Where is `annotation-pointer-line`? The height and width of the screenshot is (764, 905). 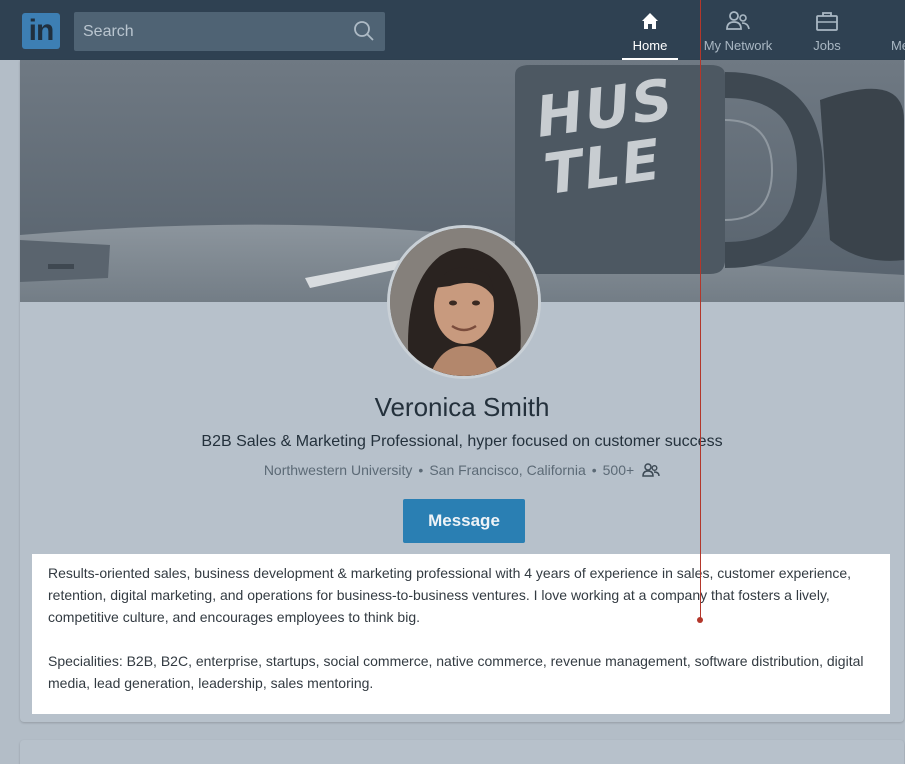 annotation-pointer-line is located at coordinates (700, 310).